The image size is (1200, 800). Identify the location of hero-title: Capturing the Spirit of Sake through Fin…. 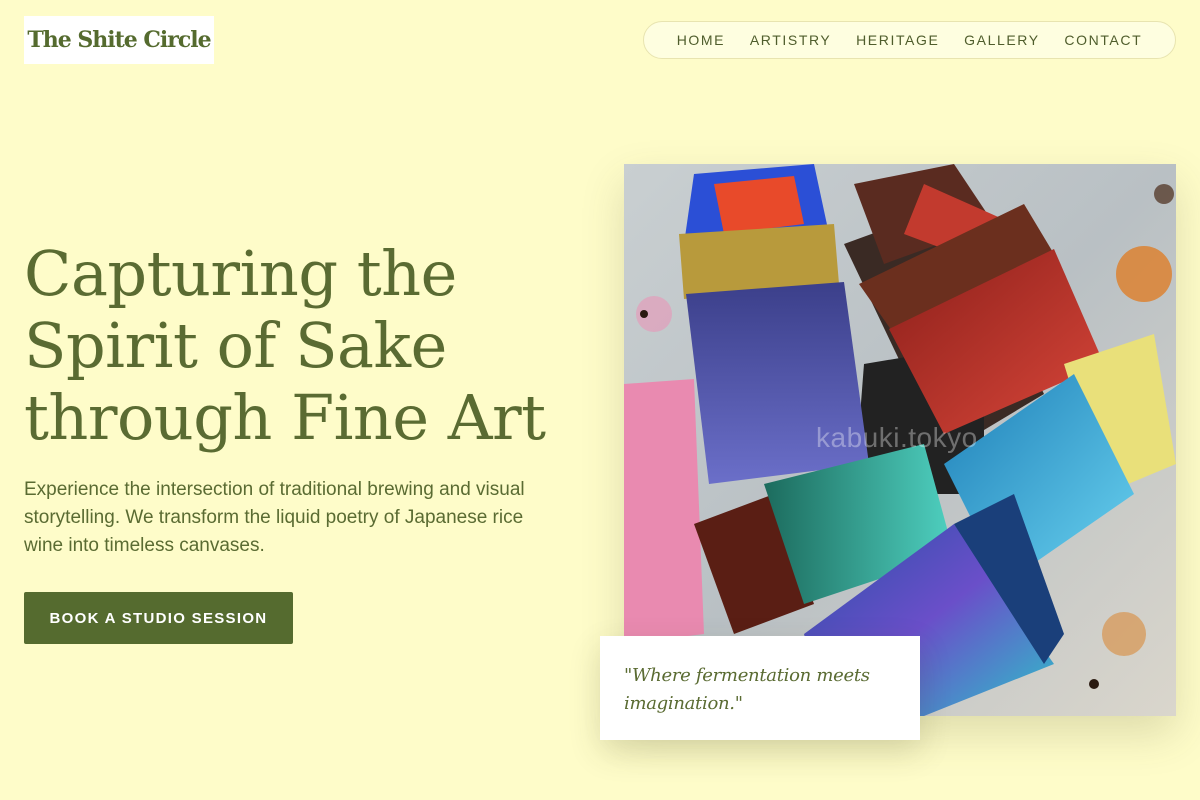
(314, 346).